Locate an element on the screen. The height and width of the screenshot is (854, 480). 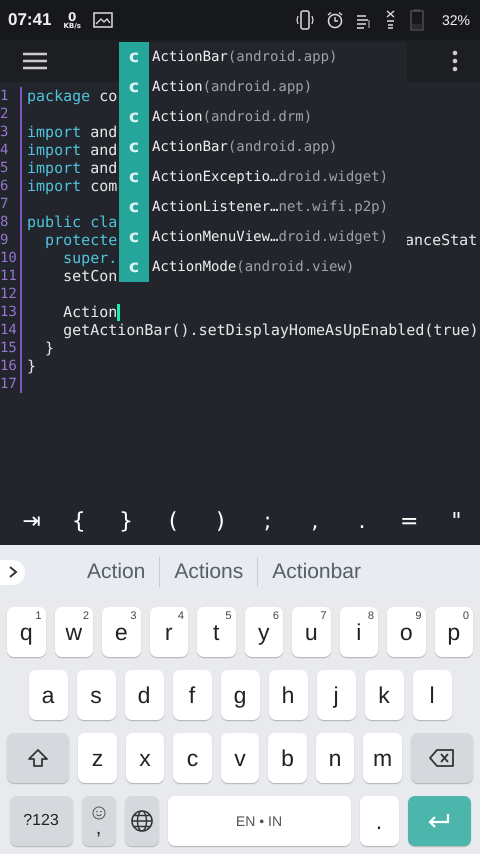
completion-item: c ActionMenuView…droid.widget) is located at coordinates (263, 237).